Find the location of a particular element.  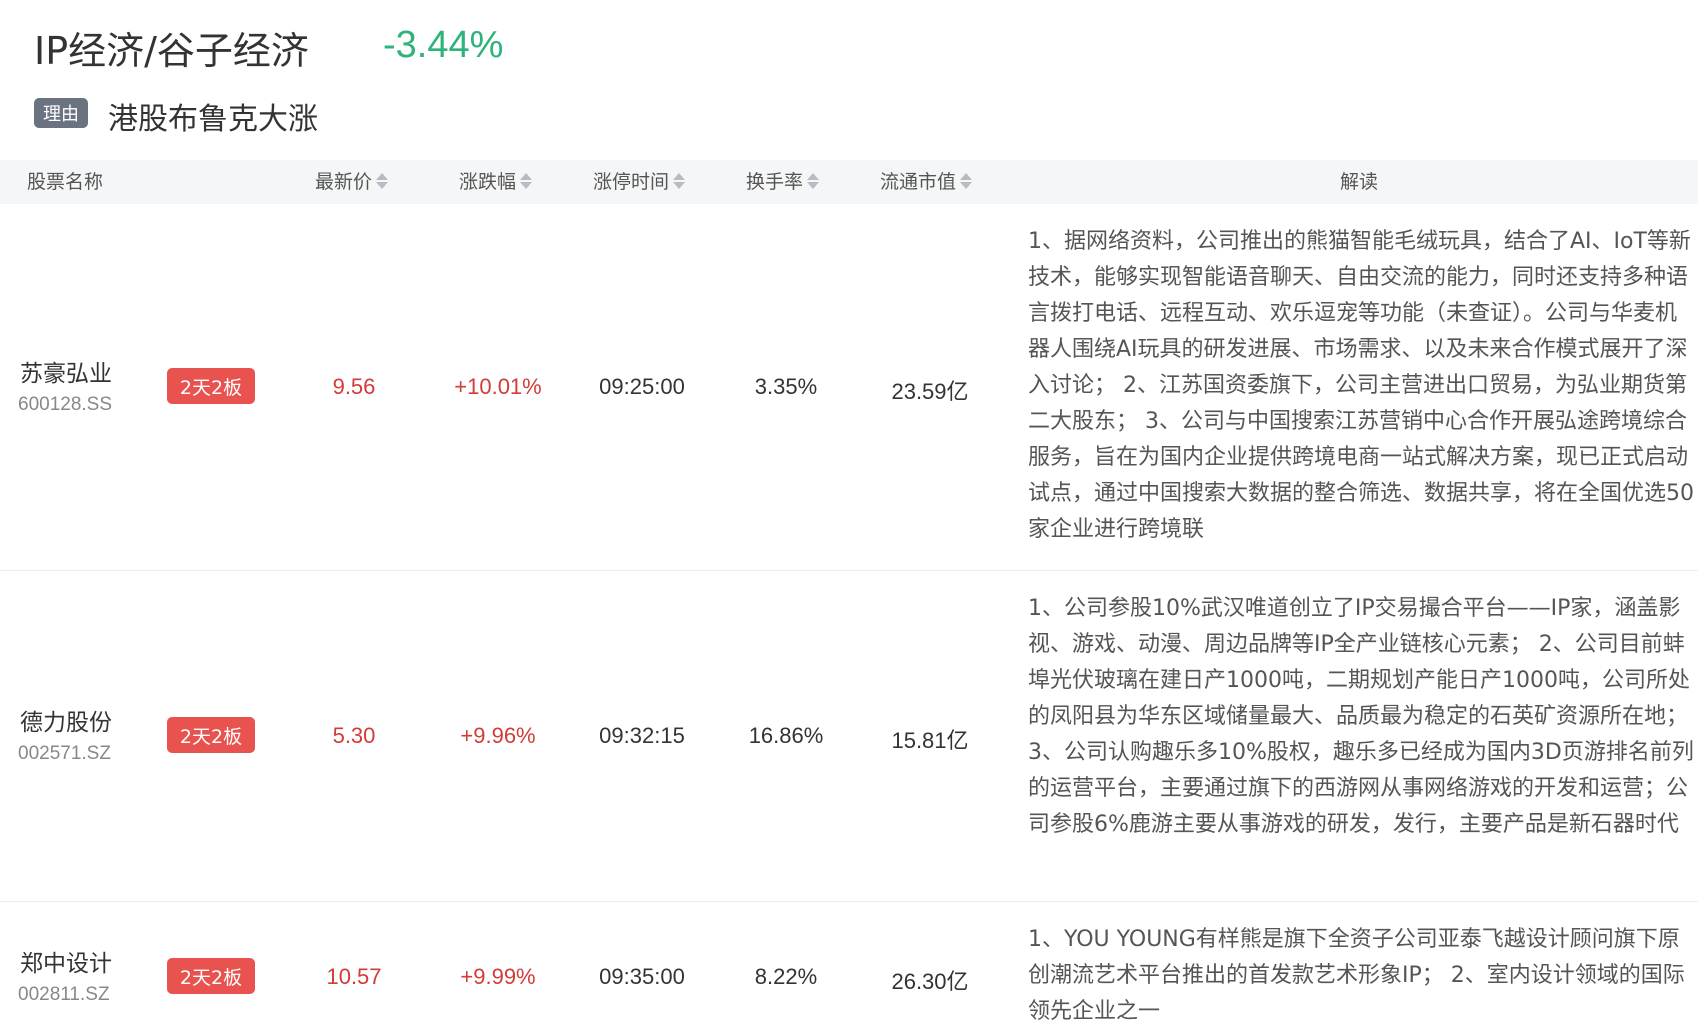

limit-up-time: 09:35:00 is located at coordinates (642, 976).